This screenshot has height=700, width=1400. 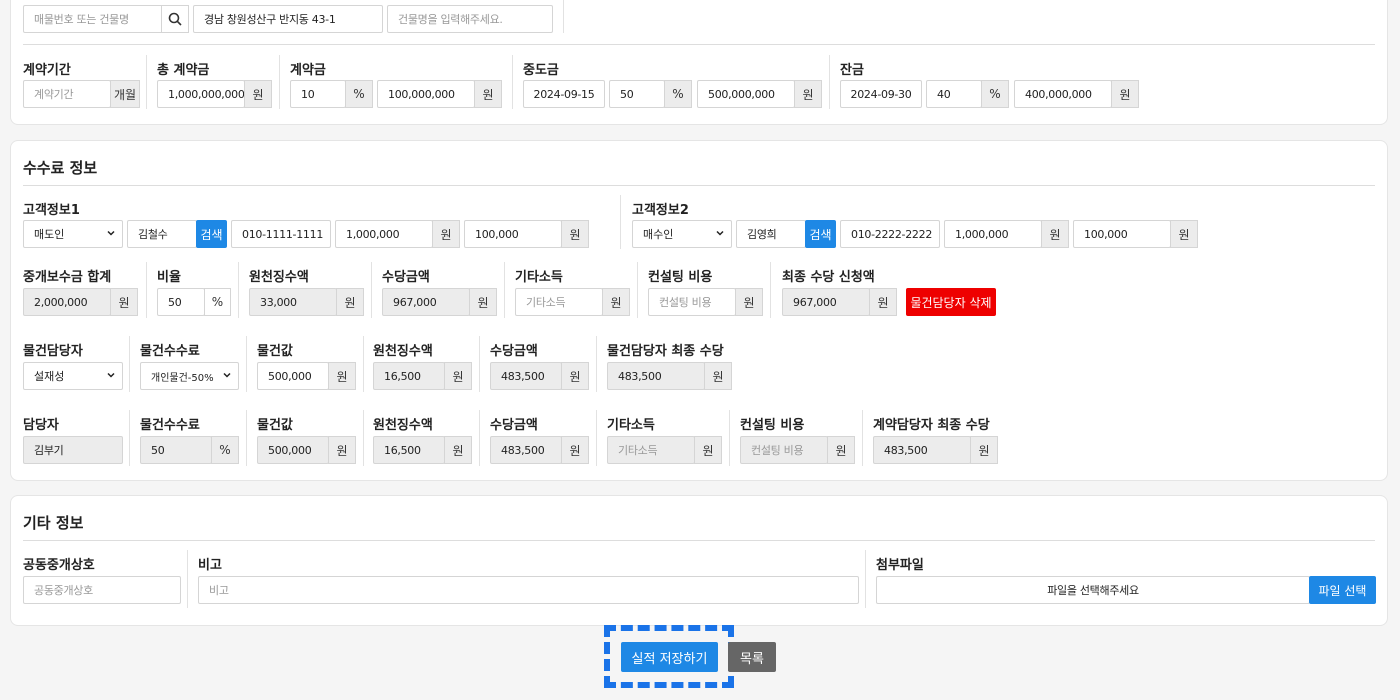 What do you see at coordinates (637, 94) in the screenshot?
I see `middle-percent-input: 50` at bounding box center [637, 94].